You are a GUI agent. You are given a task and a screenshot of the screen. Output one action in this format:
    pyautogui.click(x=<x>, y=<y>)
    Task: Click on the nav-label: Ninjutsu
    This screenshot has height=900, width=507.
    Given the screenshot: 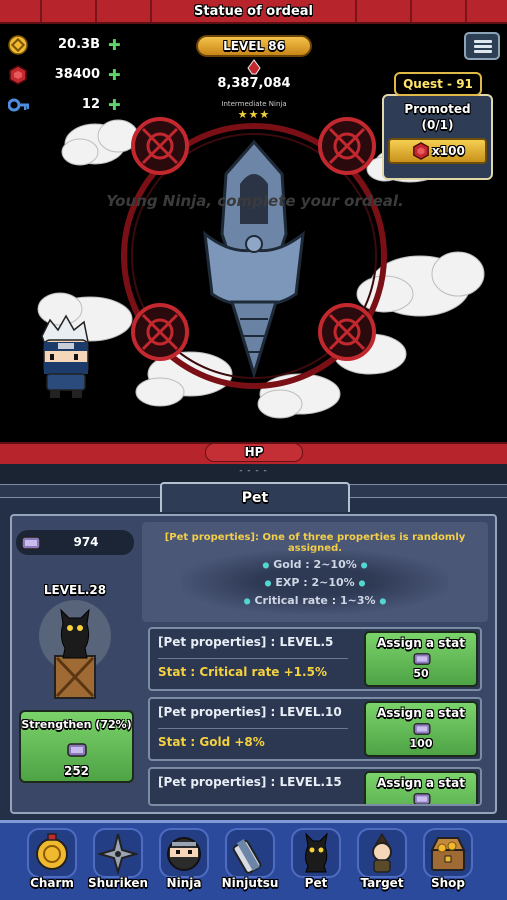 What is the action you would take?
    pyautogui.click(x=250, y=883)
    